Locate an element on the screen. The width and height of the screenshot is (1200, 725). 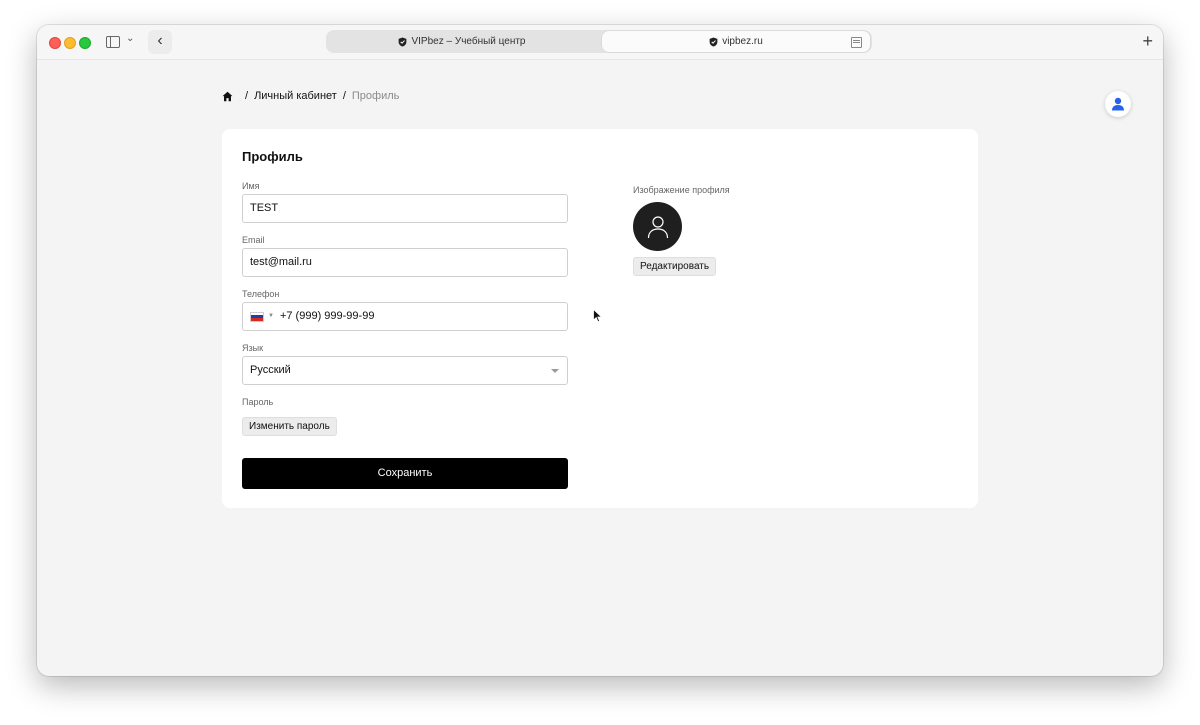
user-menu-button is located at coordinates (1118, 104).